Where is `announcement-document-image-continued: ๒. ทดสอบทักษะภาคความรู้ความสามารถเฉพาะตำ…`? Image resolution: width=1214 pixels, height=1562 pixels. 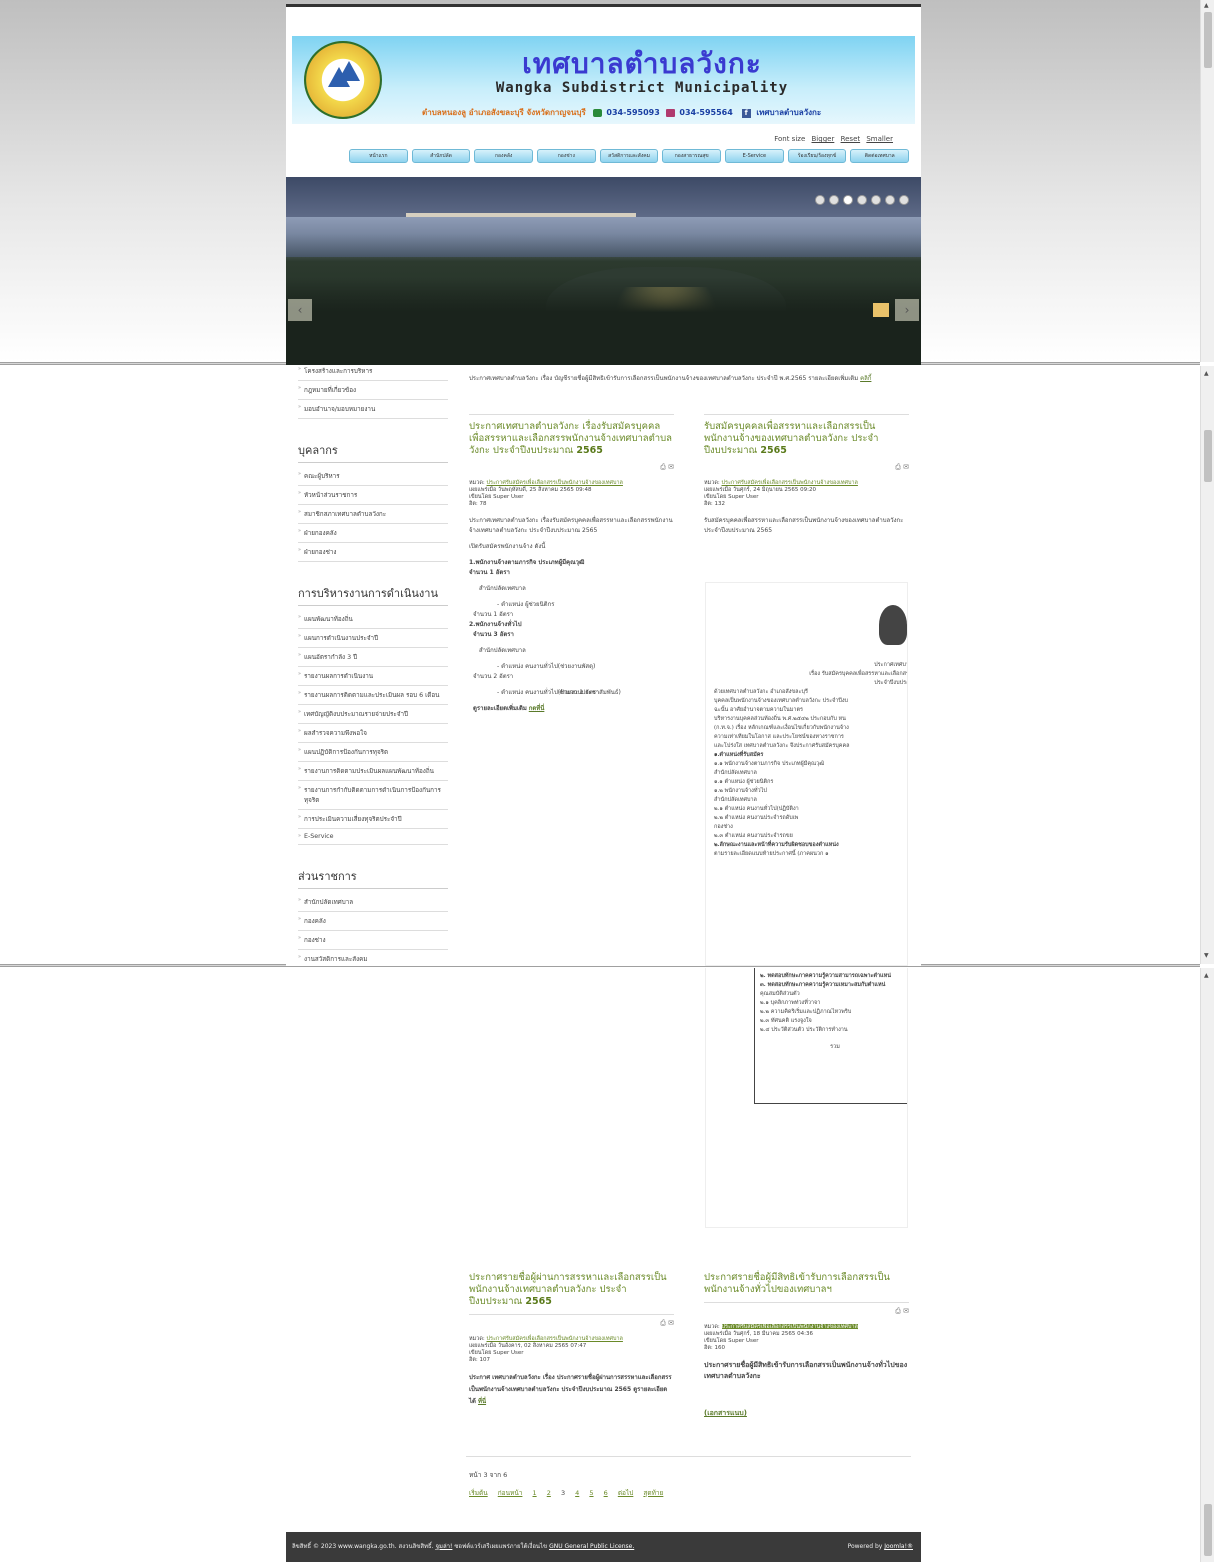 announcement-document-image-continued: ๒. ทดสอบทักษะภาคความรู้ความสามารถเฉพาะตำ… is located at coordinates (806, 1098).